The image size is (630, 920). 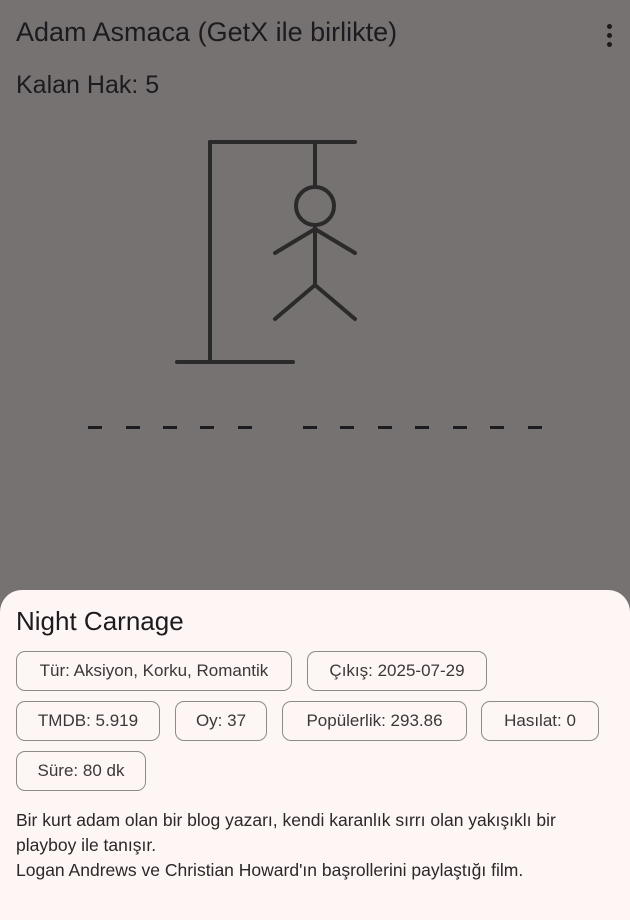 I want to click on app-title: Adam Asmaca (GetX ile birlikte), so click(x=207, y=32).